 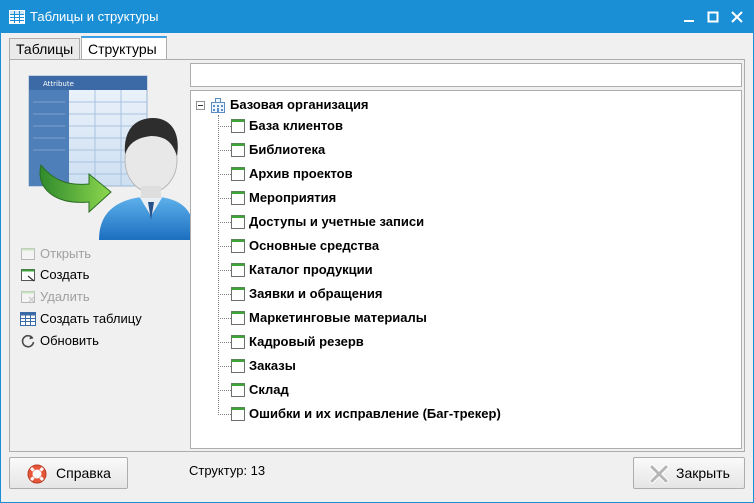 What do you see at coordinates (17, 17) in the screenshot?
I see `table-app-icon` at bounding box center [17, 17].